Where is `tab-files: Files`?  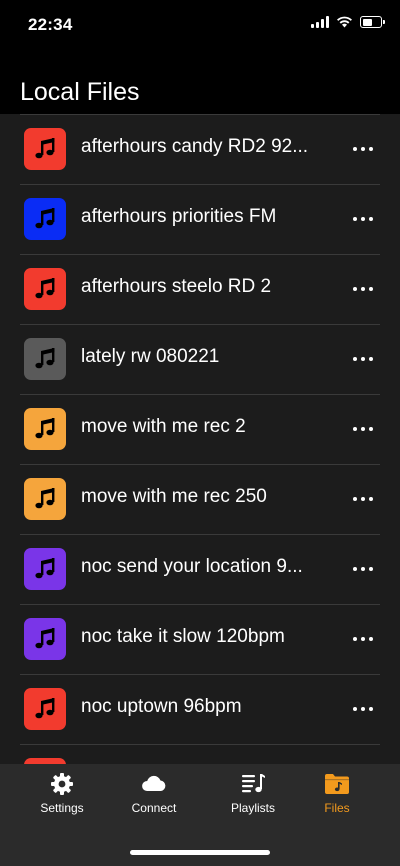
tab-files: Files is located at coordinates (337, 795).